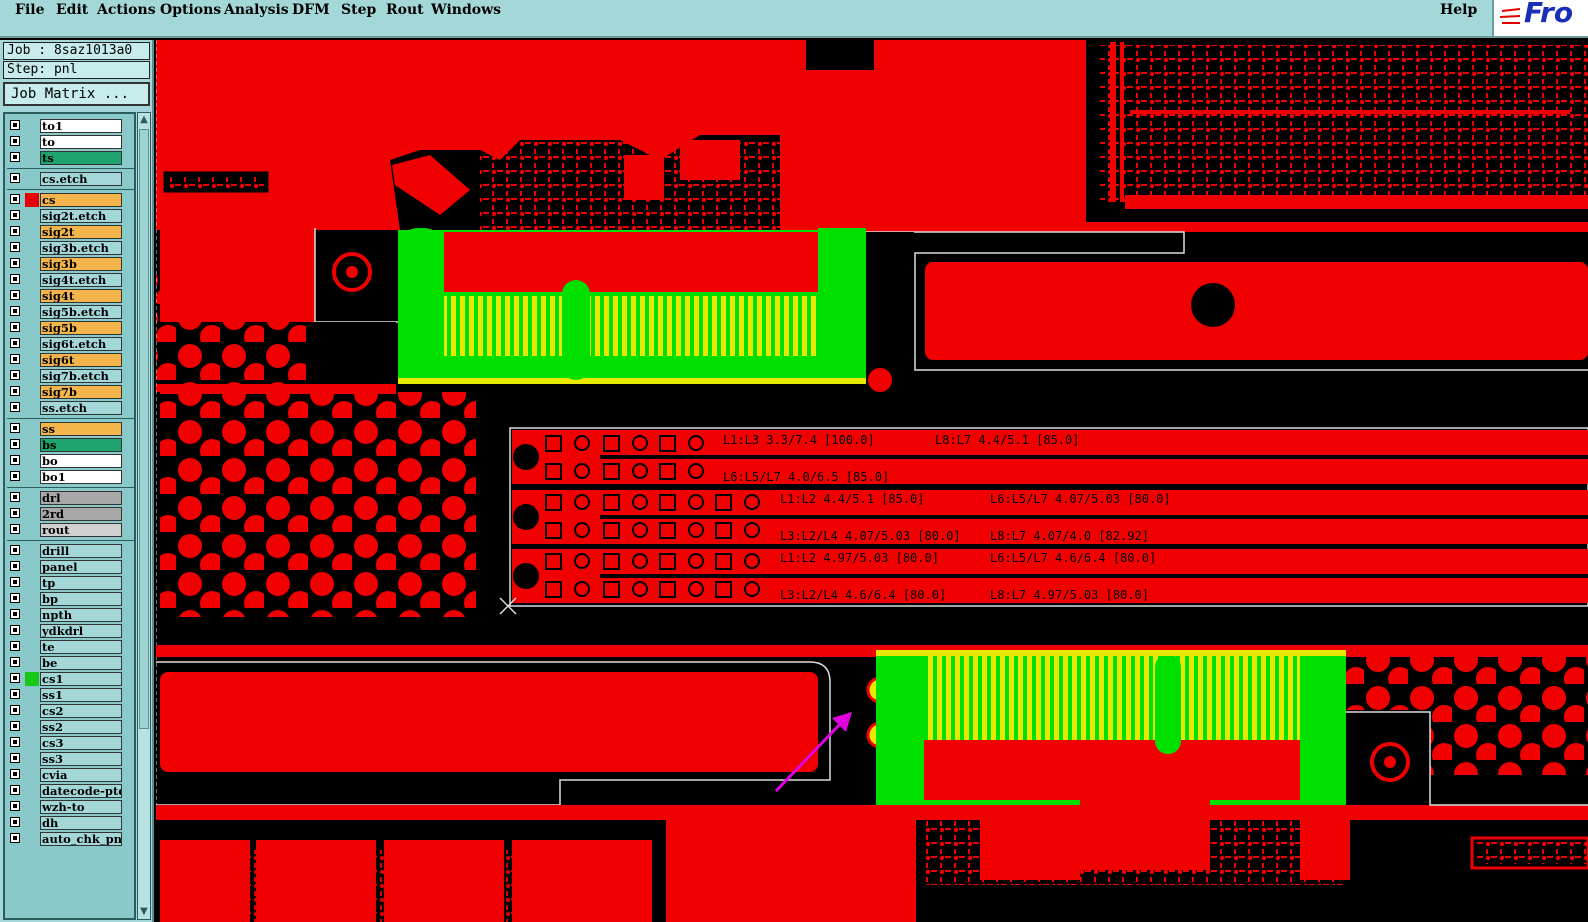 The height and width of the screenshot is (922, 1588). I want to click on layer-row-ydkdrl: ydkdrl, so click(69, 631).